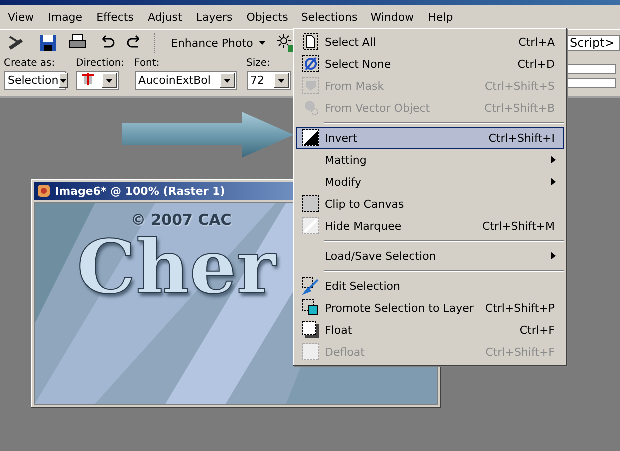 This screenshot has height=451, width=620. I want to click on field-label: Create as:, so click(30, 63).